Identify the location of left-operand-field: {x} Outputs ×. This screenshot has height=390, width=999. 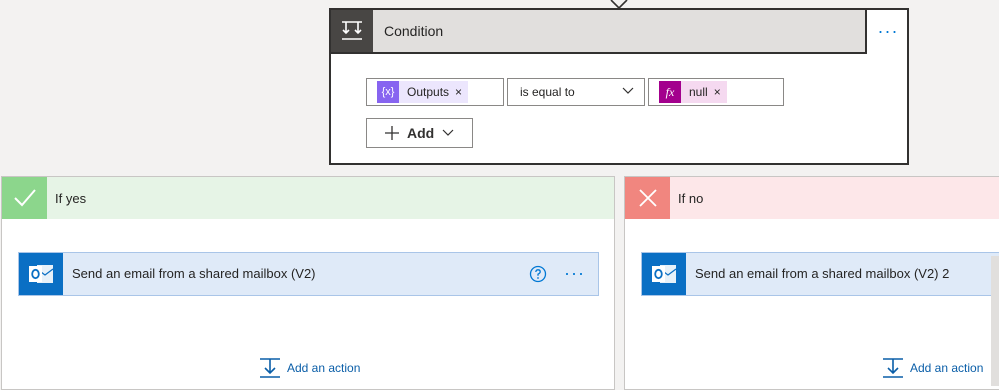
(435, 92).